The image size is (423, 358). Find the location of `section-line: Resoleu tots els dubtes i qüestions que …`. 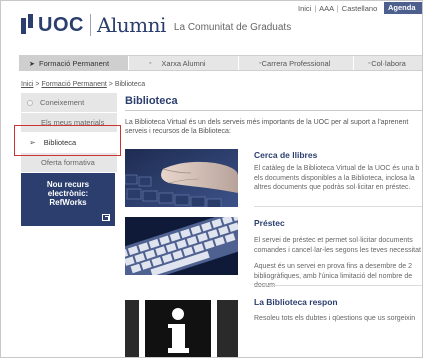

section-line: Resoleu tots els dubtes i qüestions que … is located at coordinates (335, 318).